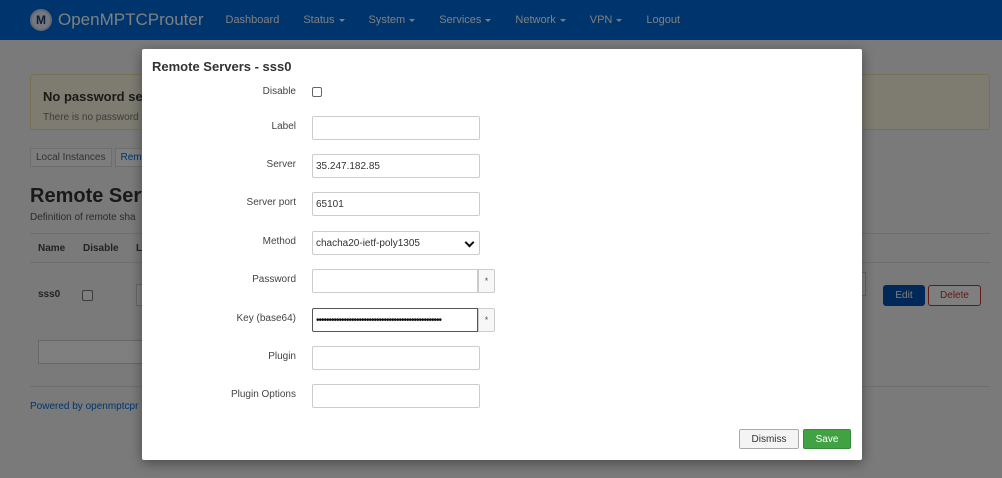  What do you see at coordinates (502, 358) in the screenshot?
I see `field-row-plugin: Plugin` at bounding box center [502, 358].